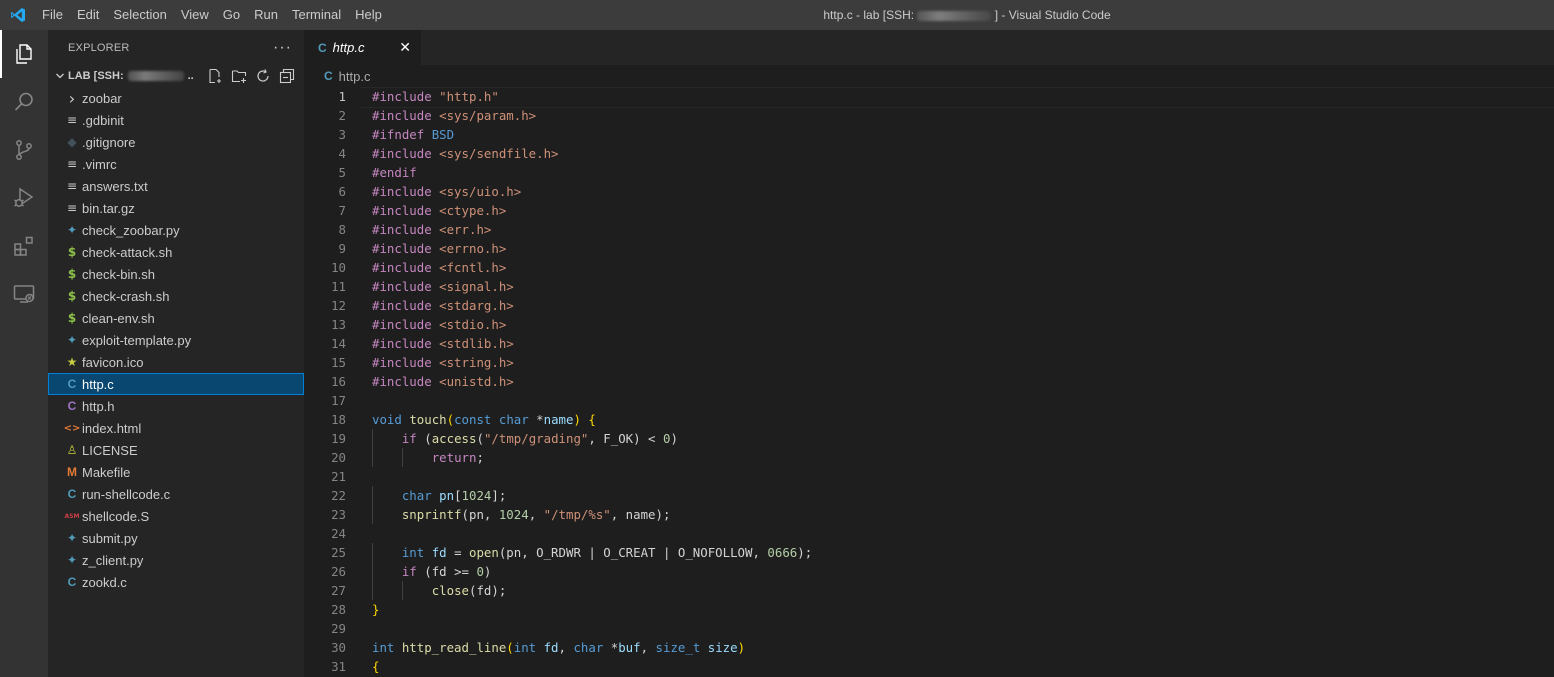 The image size is (1554, 677). What do you see at coordinates (72, 252) in the screenshot?
I see `shell-dollar-icon: $` at bounding box center [72, 252].